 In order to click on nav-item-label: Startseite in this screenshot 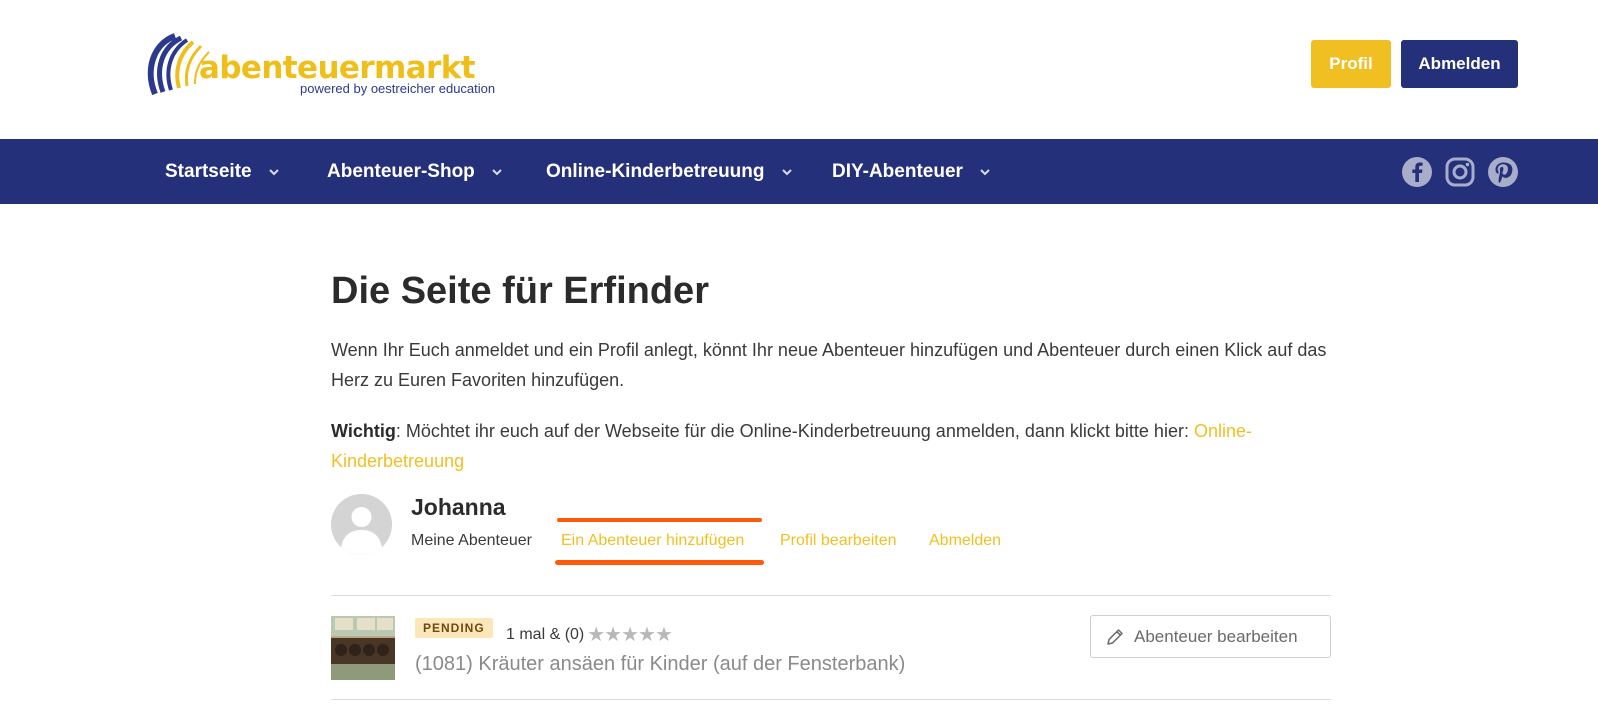, I will do `click(208, 171)`.